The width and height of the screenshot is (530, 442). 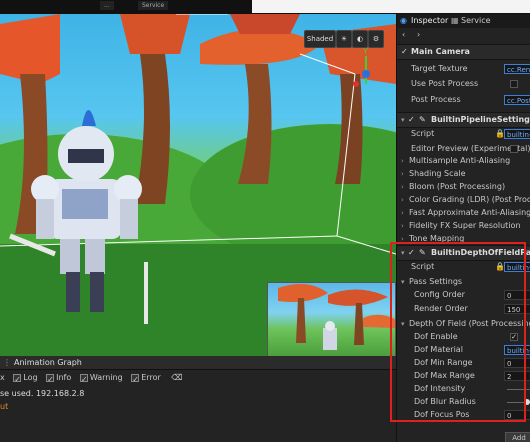 I want to click on prop-dof-blur-radius: Dof Blur Radius, so click(x=463, y=402).